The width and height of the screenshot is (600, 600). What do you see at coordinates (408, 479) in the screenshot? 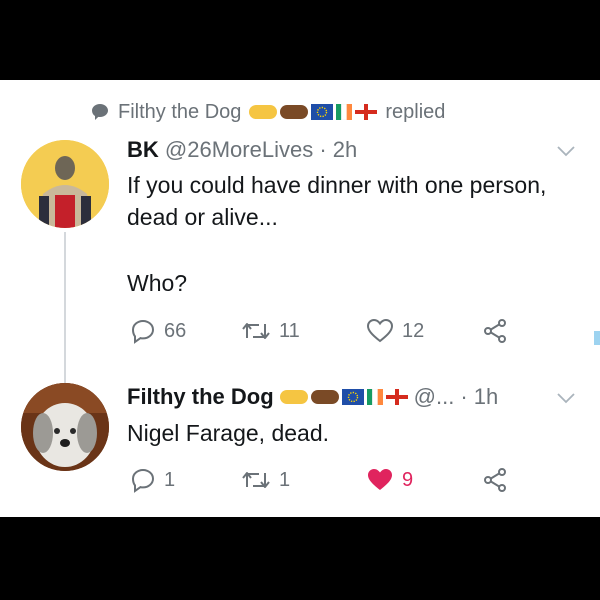
I see `like-count: 9` at bounding box center [408, 479].